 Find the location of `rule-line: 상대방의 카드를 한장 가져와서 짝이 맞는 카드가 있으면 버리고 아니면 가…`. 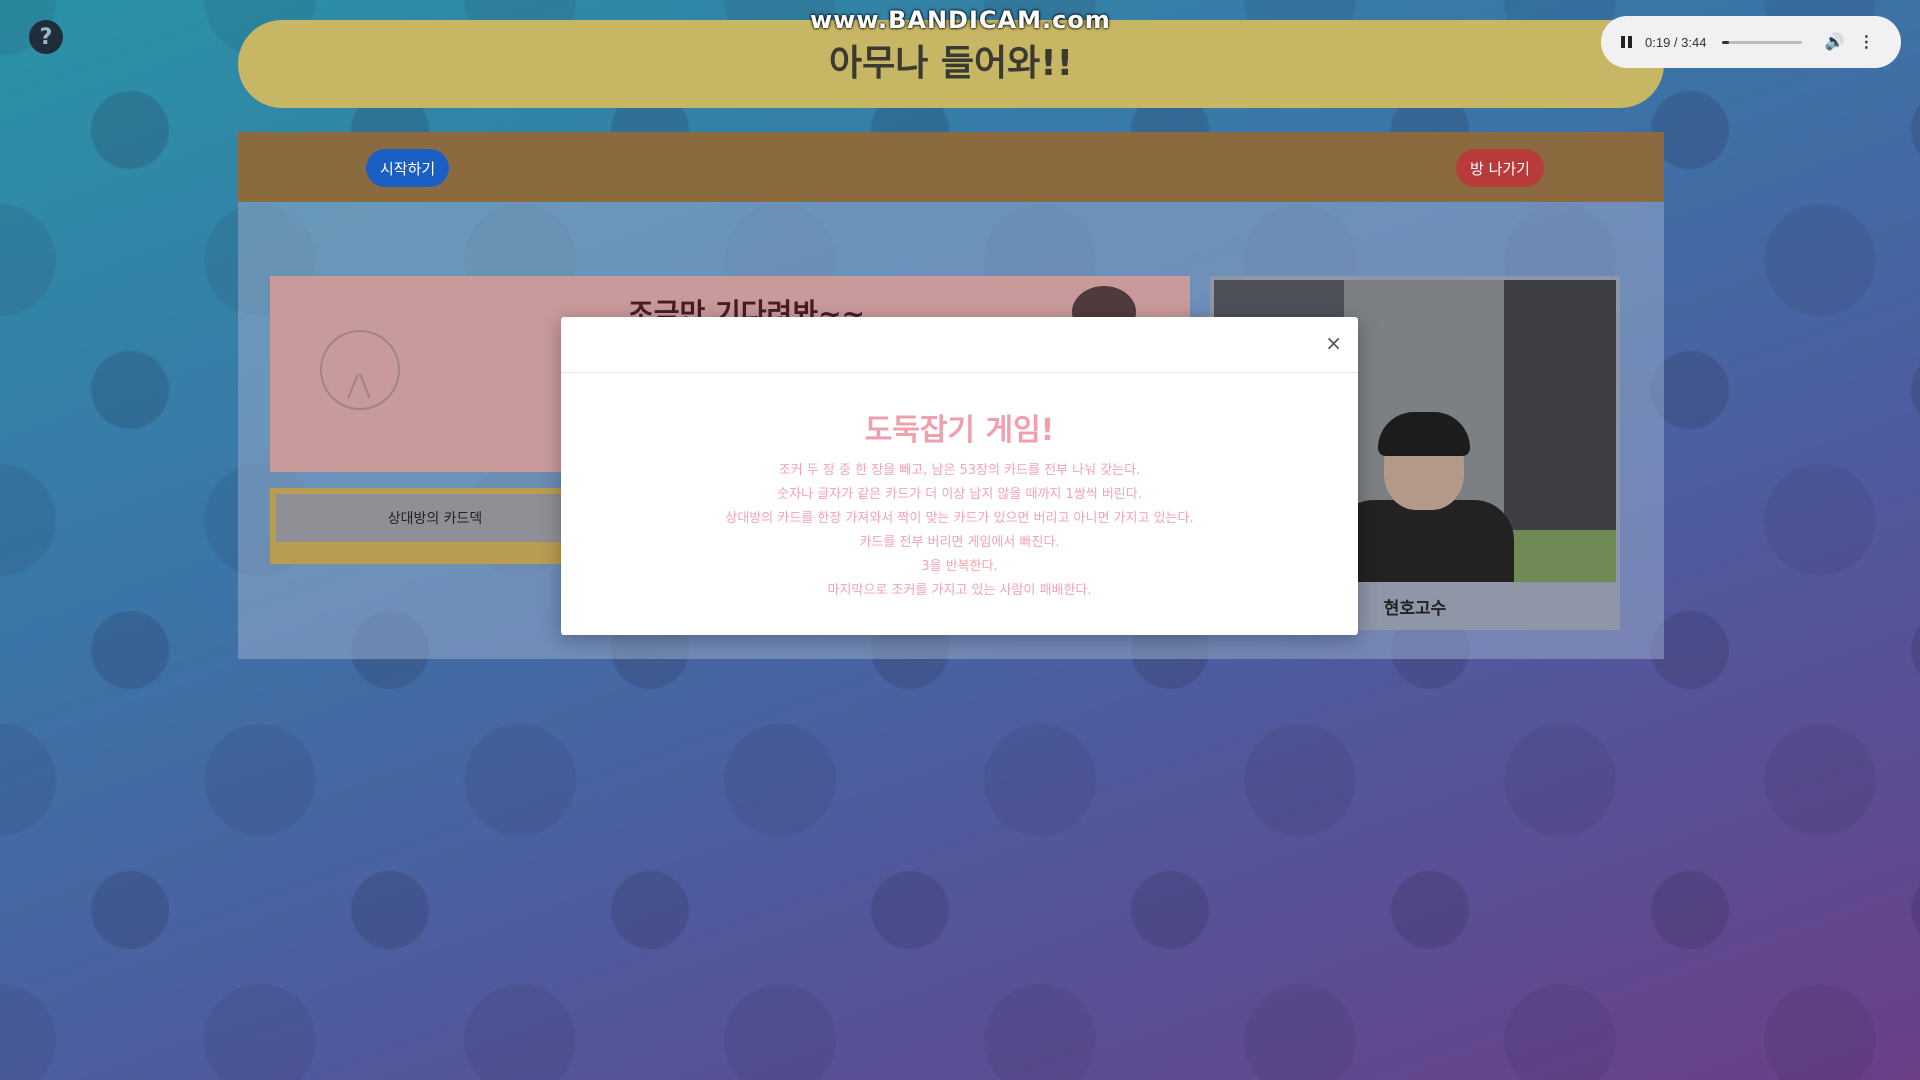

rule-line: 상대방의 카드를 한장 가져와서 짝이 맞는 카드가 있으면 버리고 아니면 가… is located at coordinates (959, 518).